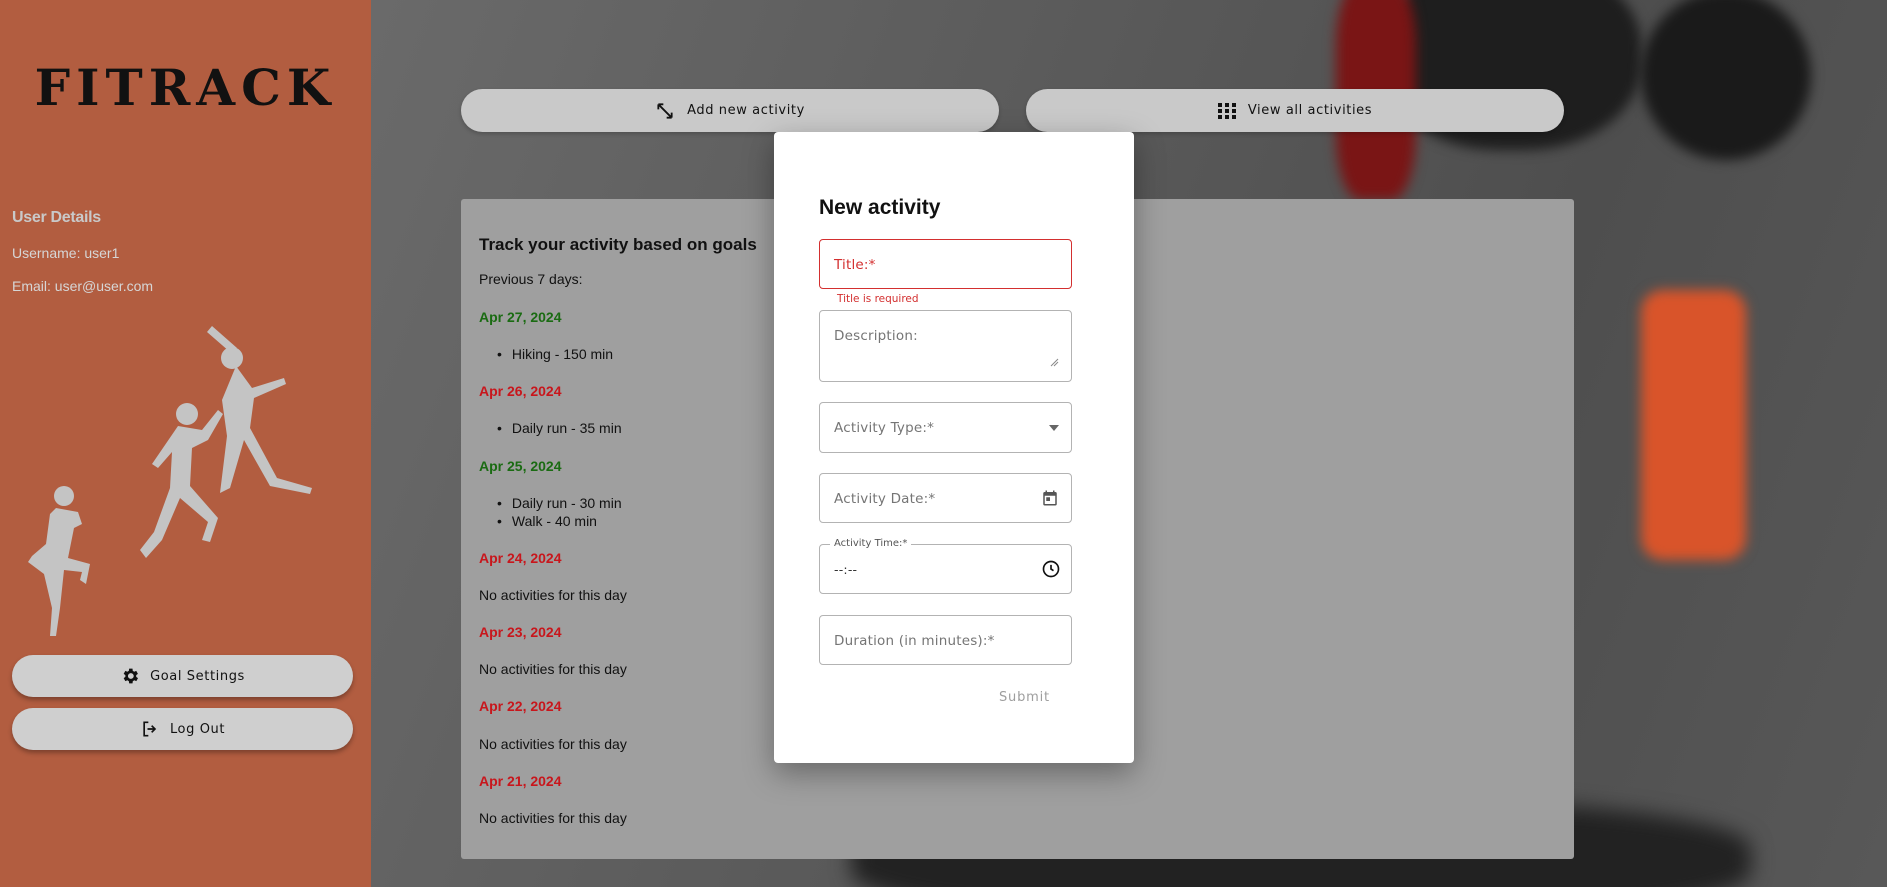 The height and width of the screenshot is (887, 1887). I want to click on dialog-title: New activity, so click(880, 207).